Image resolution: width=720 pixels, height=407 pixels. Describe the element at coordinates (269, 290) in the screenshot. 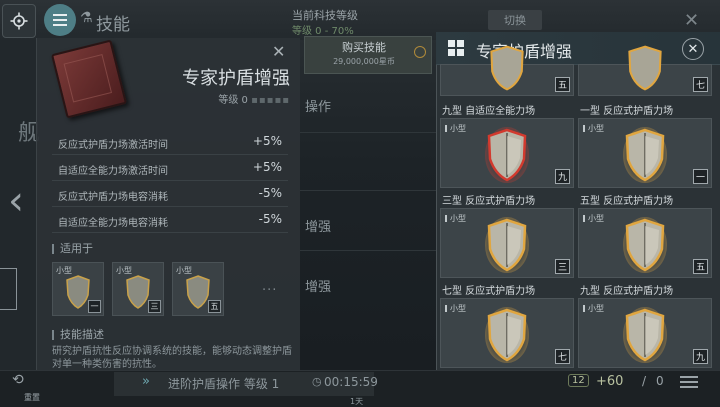

I see `more-button: ···` at that location.